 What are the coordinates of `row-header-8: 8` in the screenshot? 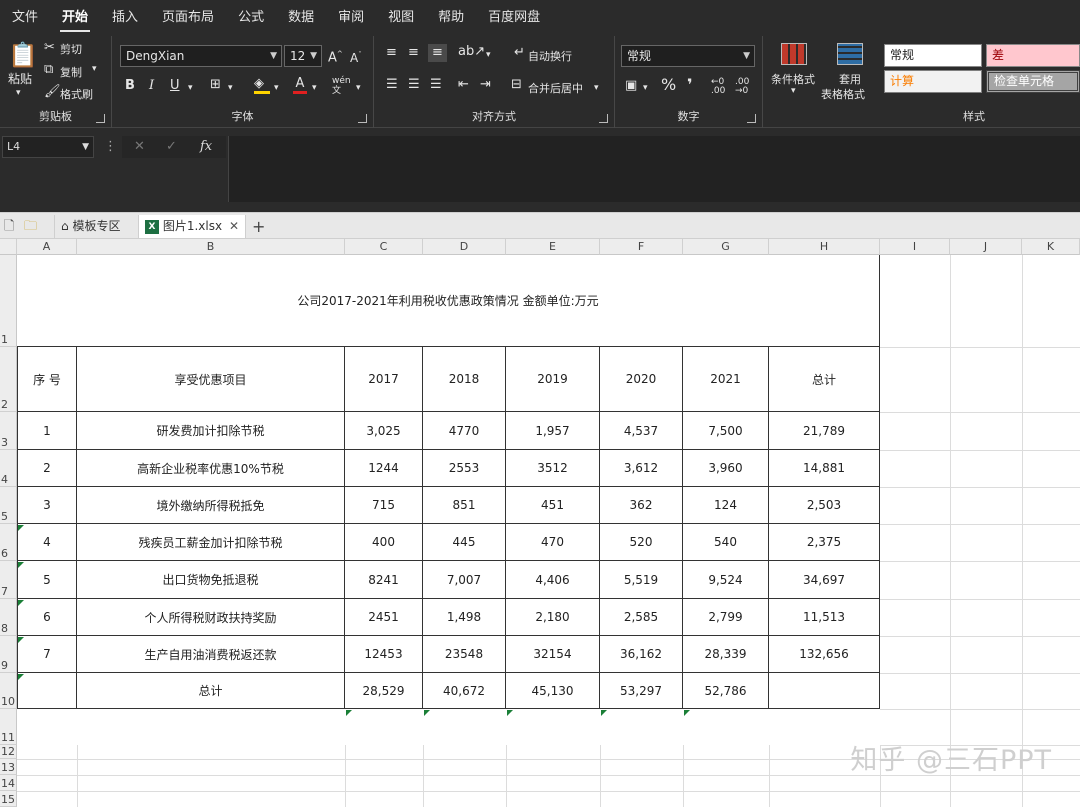 It's located at (8, 617).